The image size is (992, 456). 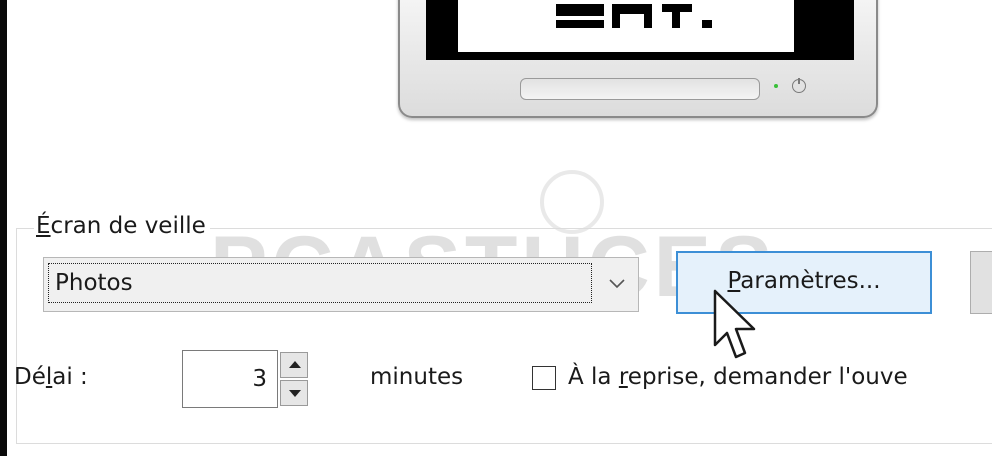 I want to click on triangle-up-icon, so click(x=295, y=364).